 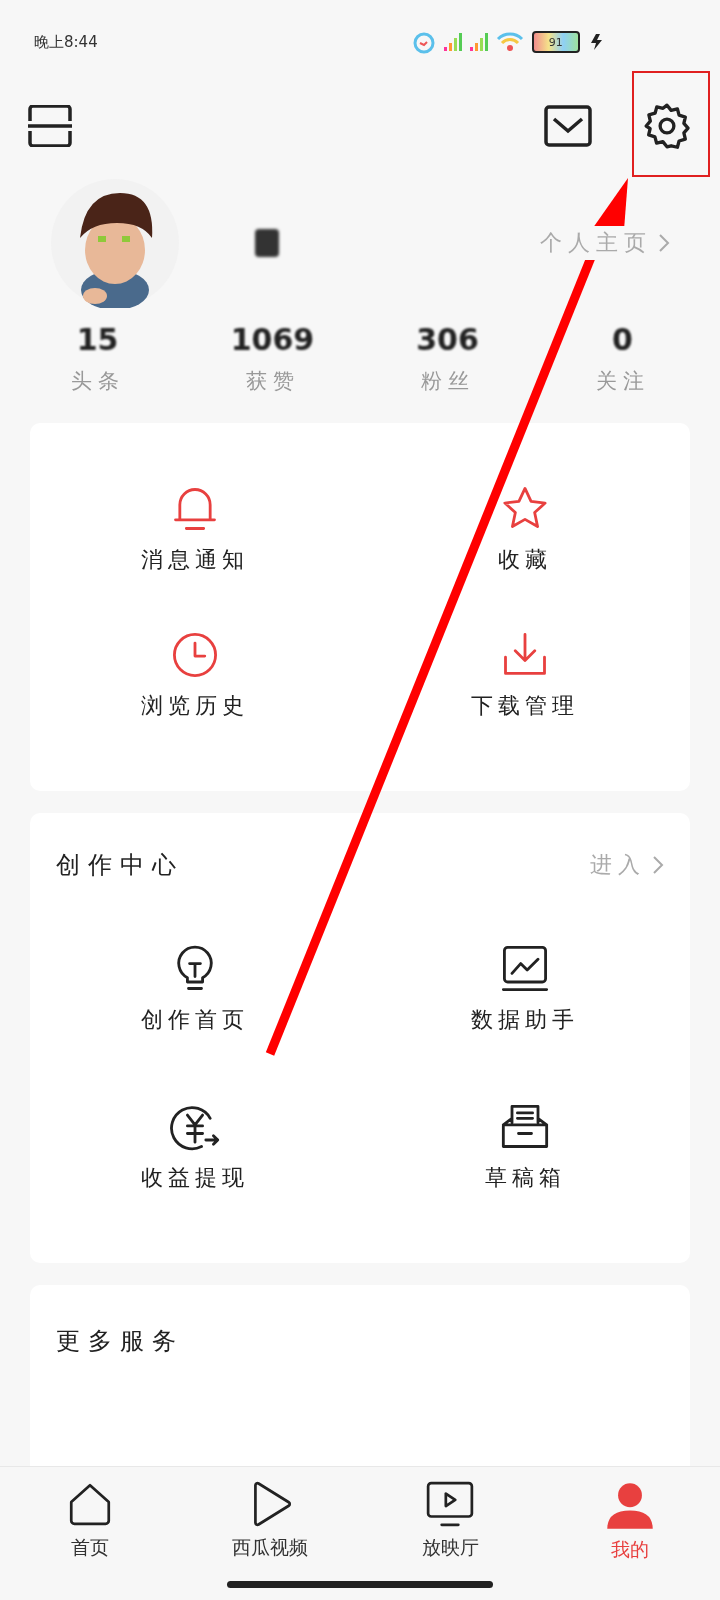 I want to click on section-title: 更多服务, so click(x=120, y=1341).